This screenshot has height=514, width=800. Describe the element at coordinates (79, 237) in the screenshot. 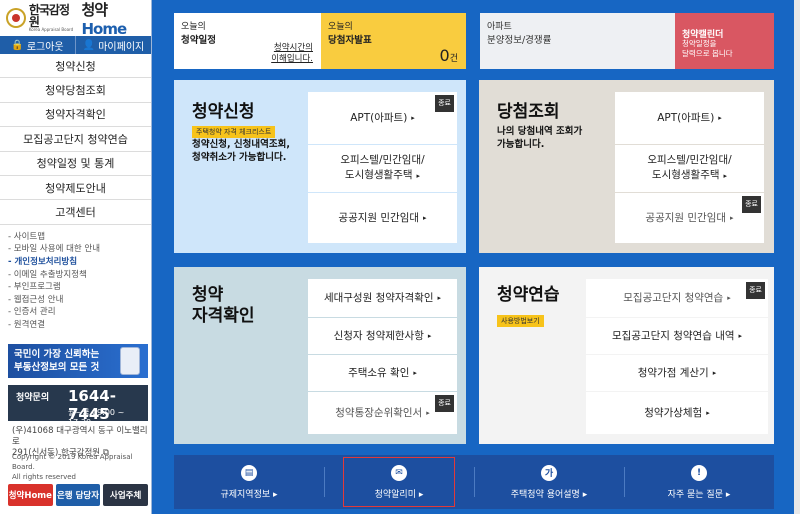

I see `link-sitemap: - 사이트맵` at that location.